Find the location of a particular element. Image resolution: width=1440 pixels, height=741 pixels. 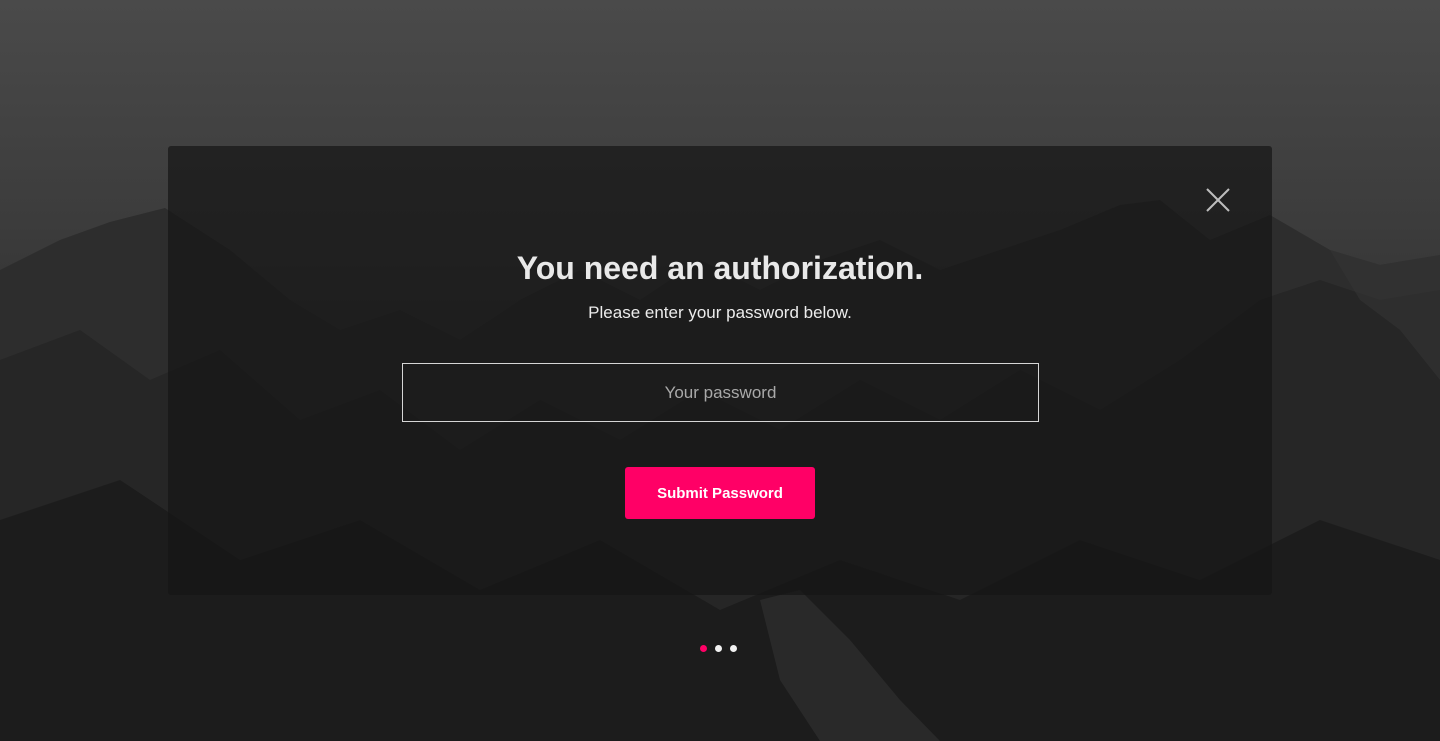

close-icon is located at coordinates (1218, 200).